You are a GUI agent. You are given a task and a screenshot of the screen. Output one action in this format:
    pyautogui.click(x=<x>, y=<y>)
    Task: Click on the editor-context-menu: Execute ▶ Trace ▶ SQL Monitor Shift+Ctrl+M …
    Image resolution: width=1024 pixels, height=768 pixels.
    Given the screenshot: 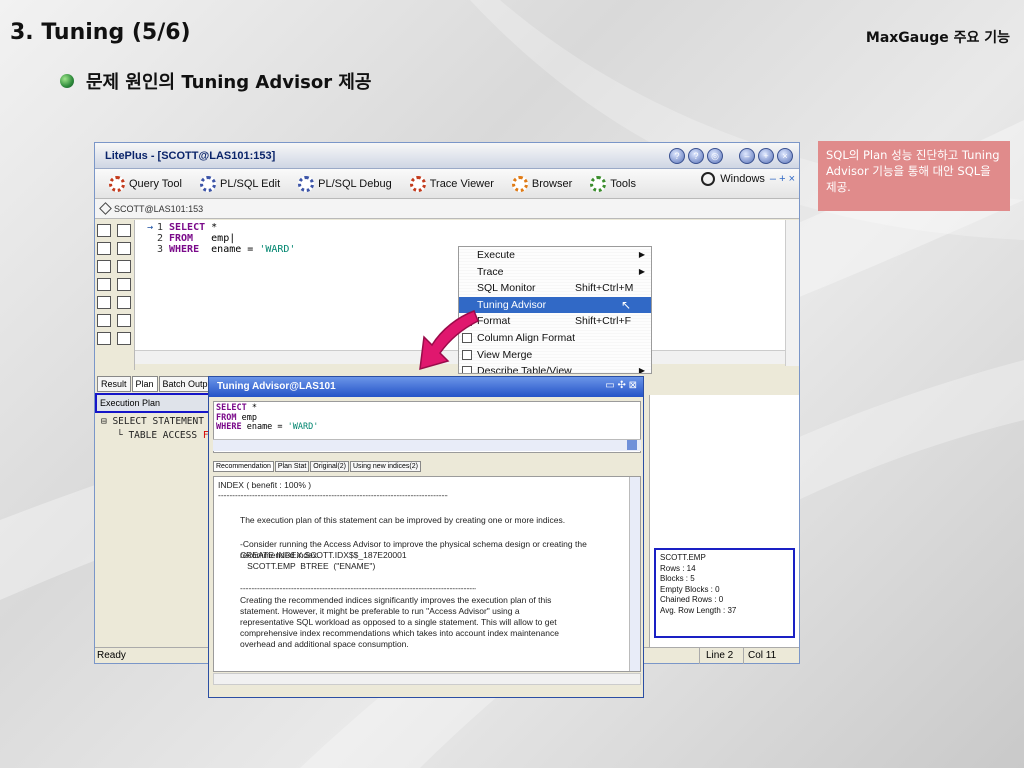 What is the action you would take?
    pyautogui.click(x=555, y=310)
    